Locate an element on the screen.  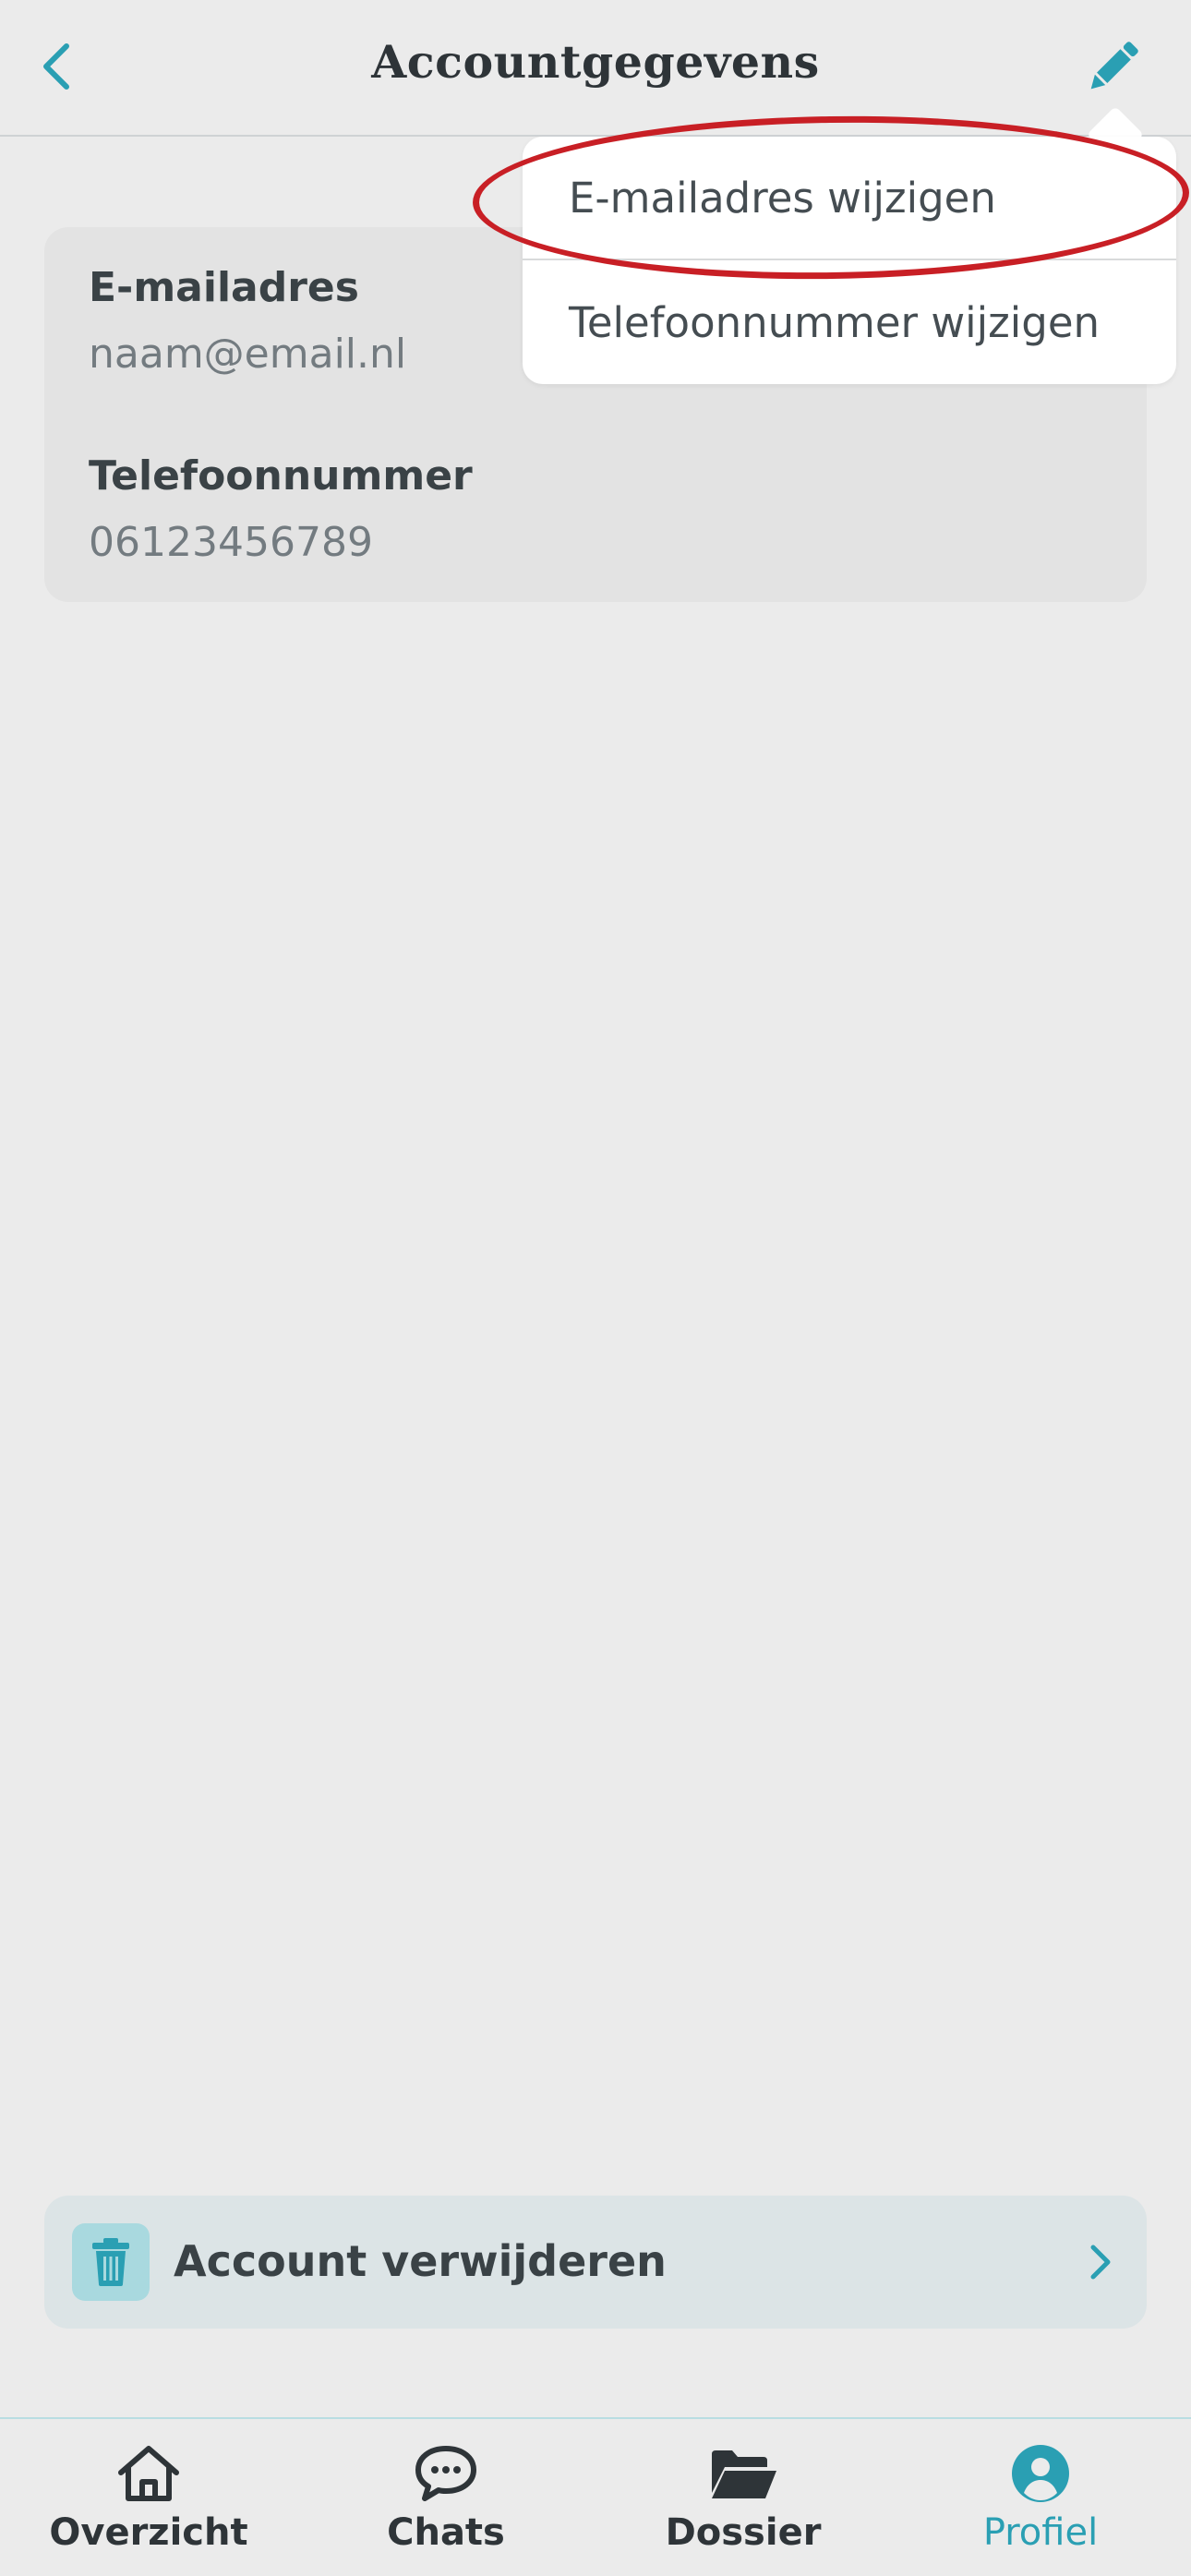
delete-account-button: Account verwijderen is located at coordinates (595, 2262).